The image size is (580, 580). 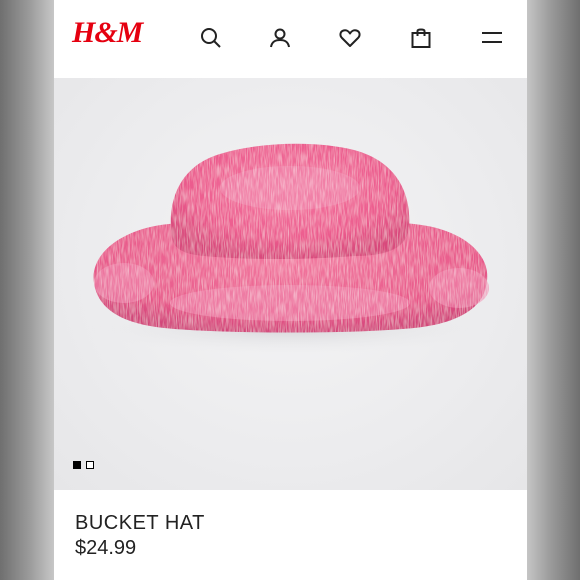 I want to click on pagination-dot-active, so click(x=77, y=465).